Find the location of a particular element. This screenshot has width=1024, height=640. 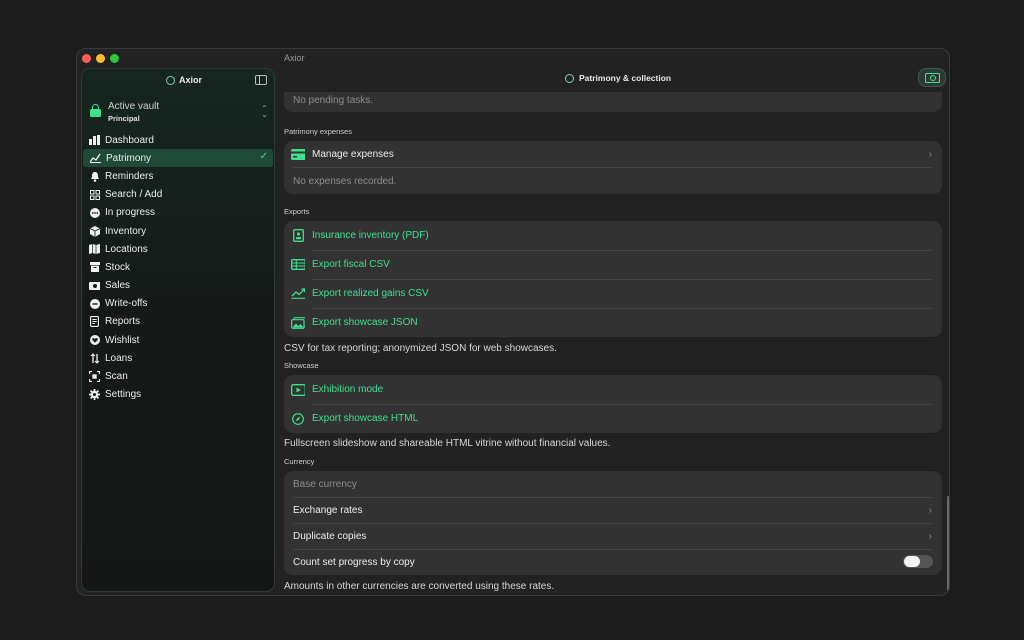

window-title: Axior is located at coordinates (294, 58).